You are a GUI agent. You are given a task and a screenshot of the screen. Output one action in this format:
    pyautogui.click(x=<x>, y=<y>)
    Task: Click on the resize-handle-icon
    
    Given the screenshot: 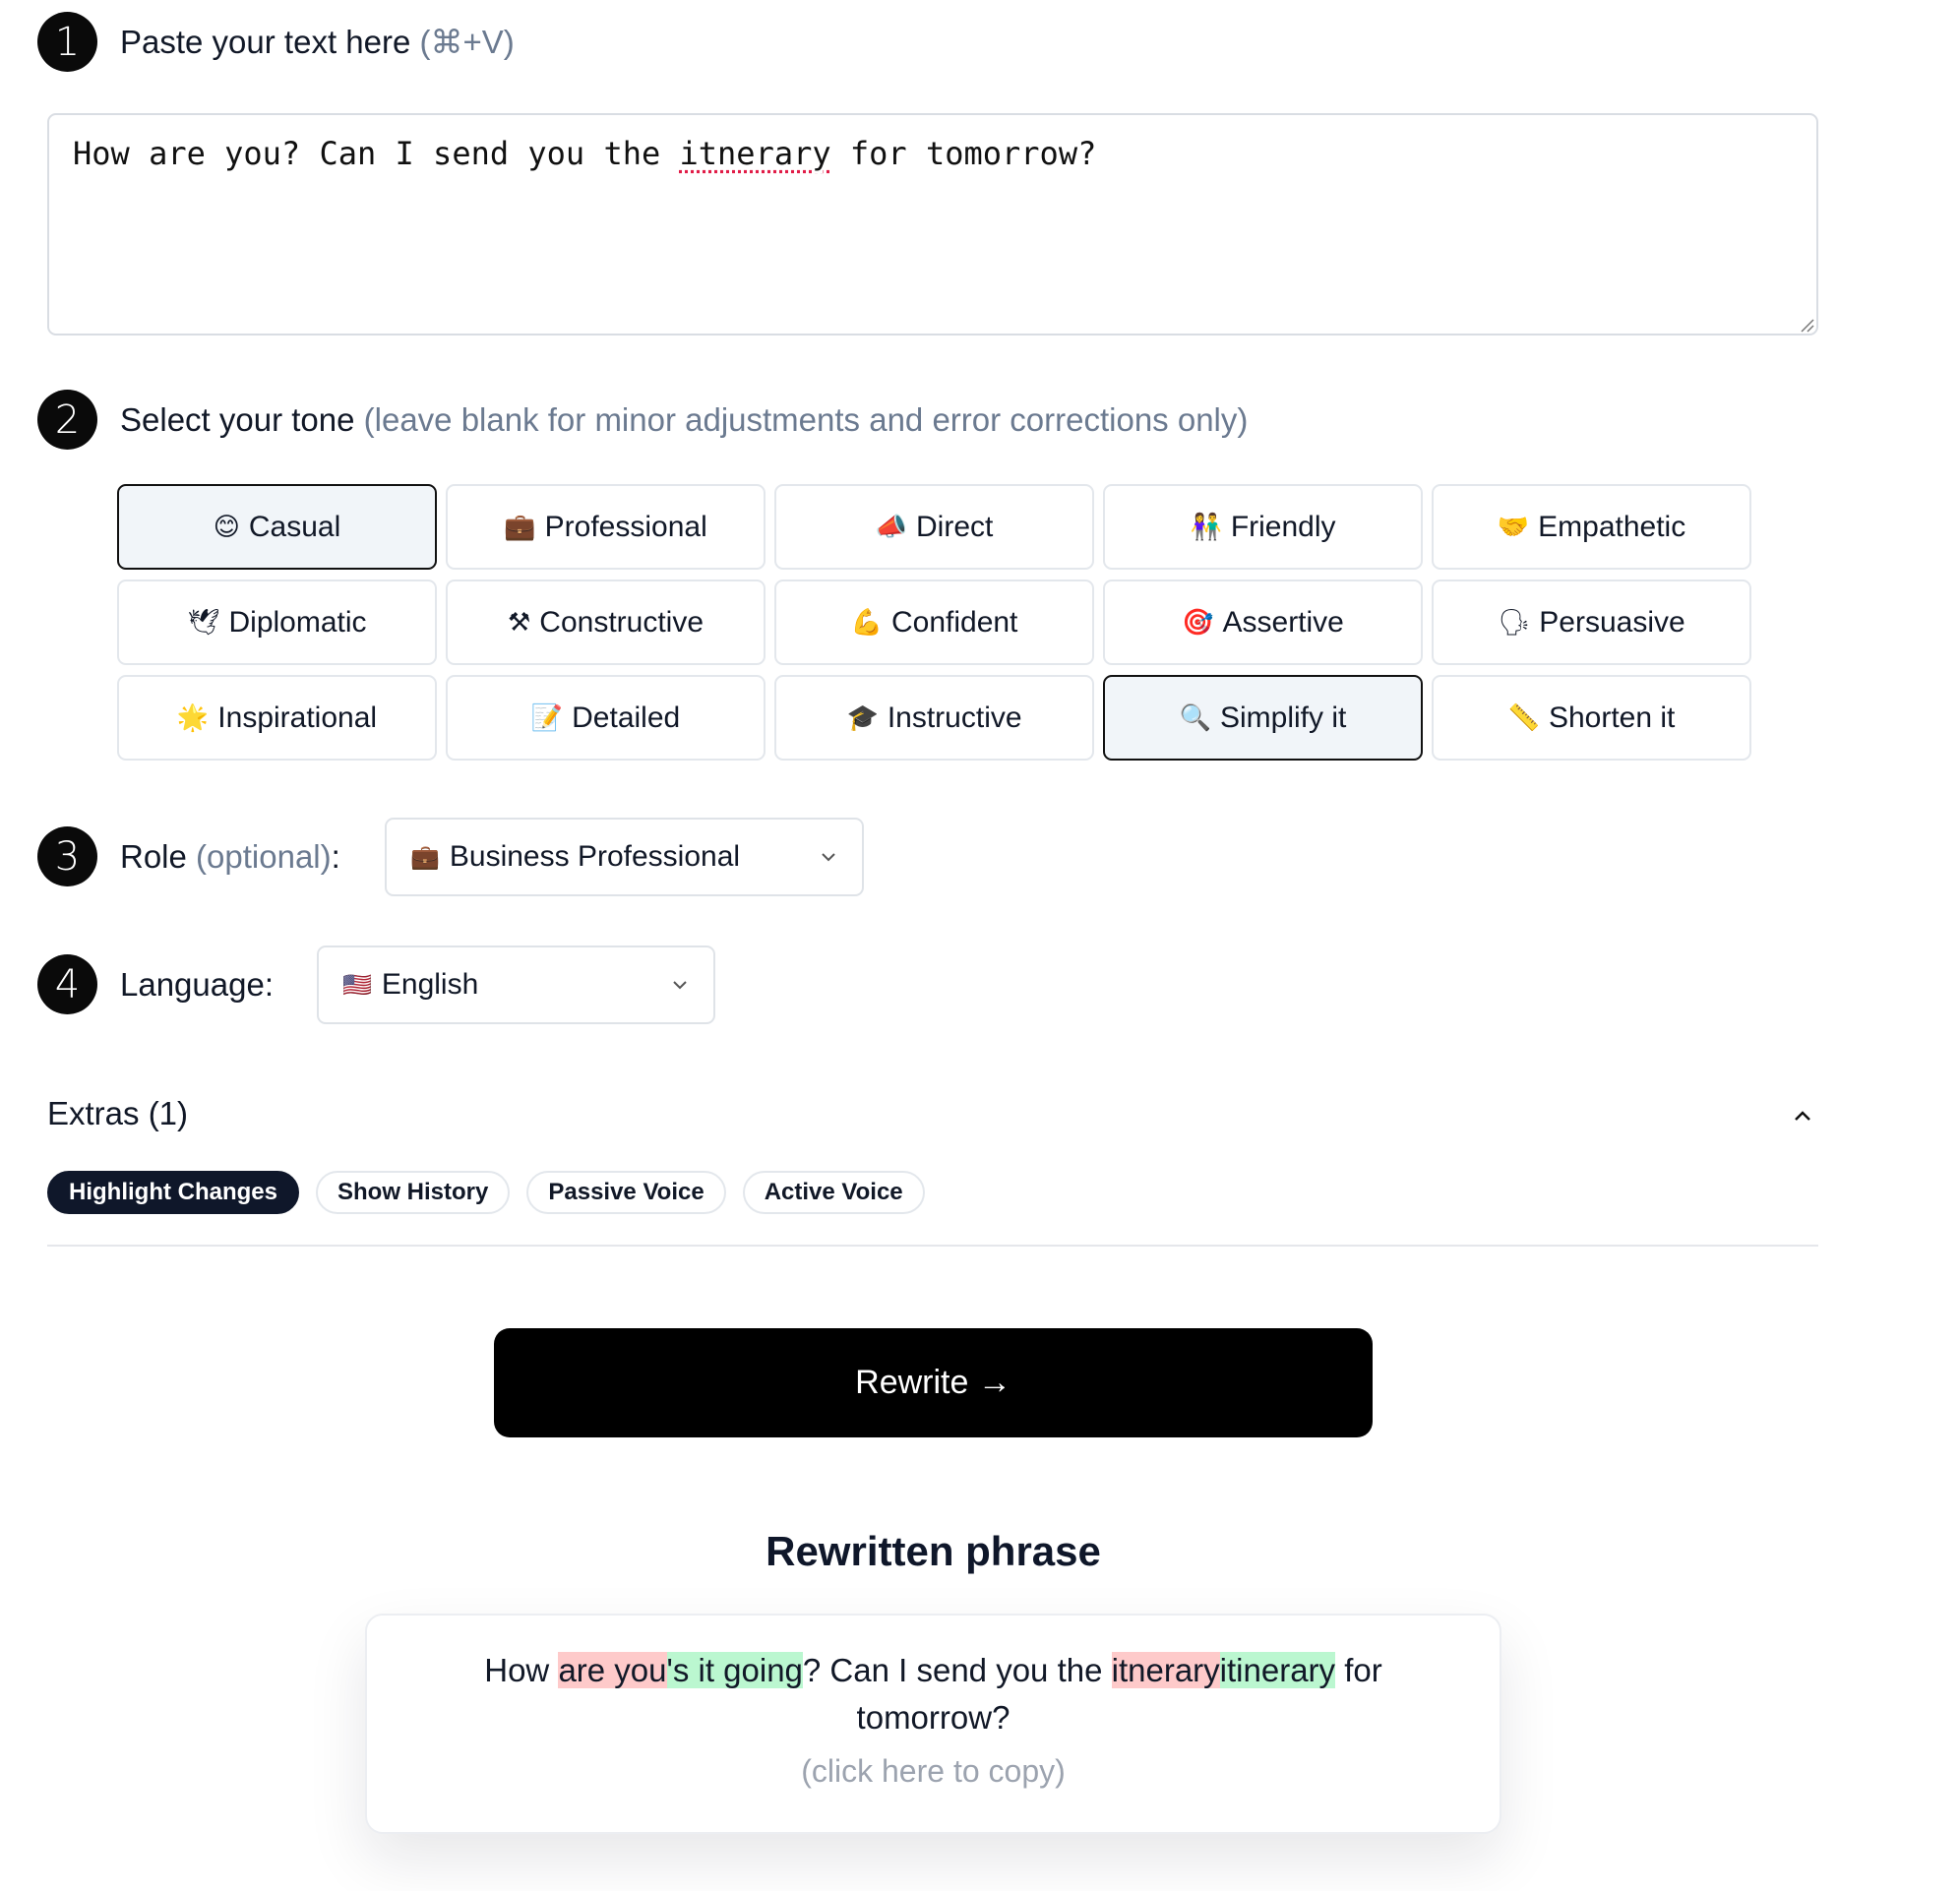 What is the action you would take?
    pyautogui.click(x=1806, y=325)
    